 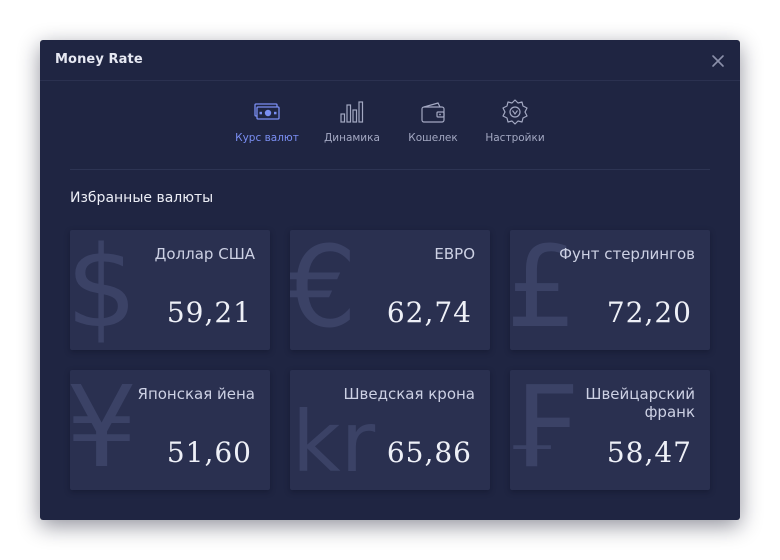 I want to click on currency-name: Доллар США, so click(x=204, y=254).